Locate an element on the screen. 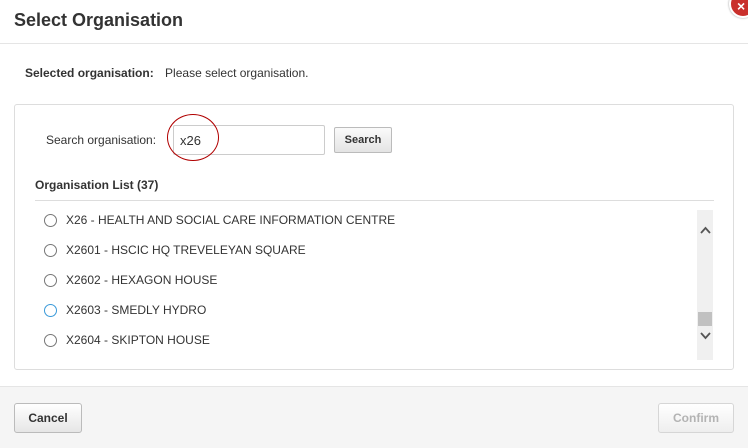 The height and width of the screenshot is (448, 748). list-item: X2603 - SMEDLY HYDRO is located at coordinates (120, 310).